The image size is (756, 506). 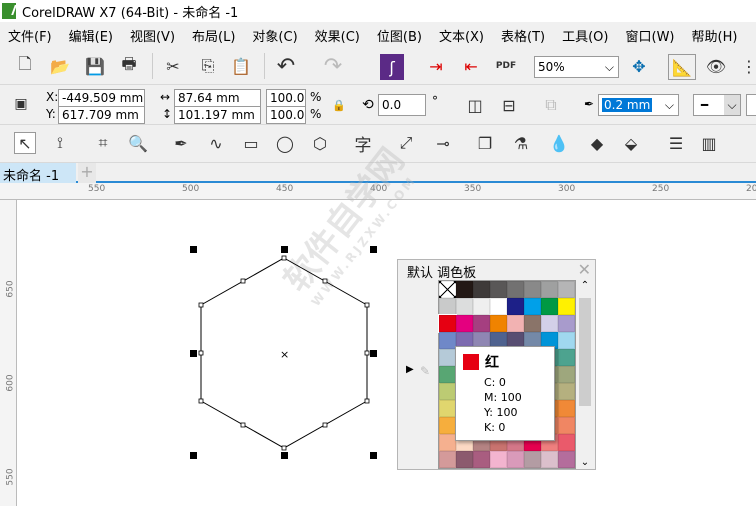 I want to click on rectangle-tool-icon: ▭, so click(x=251, y=143).